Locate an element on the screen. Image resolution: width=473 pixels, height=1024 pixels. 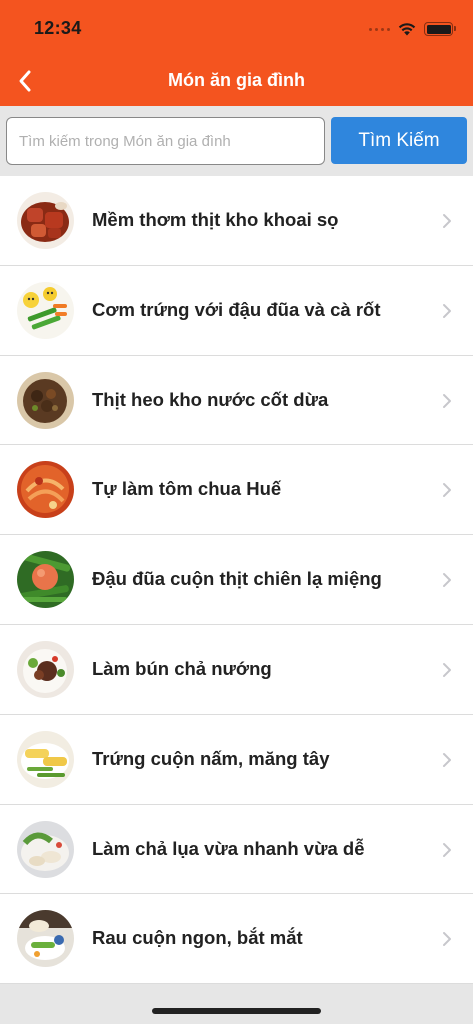
recipe-title: Cơm trứng với đậu đũa và cà rốt is located at coordinates (236, 309).